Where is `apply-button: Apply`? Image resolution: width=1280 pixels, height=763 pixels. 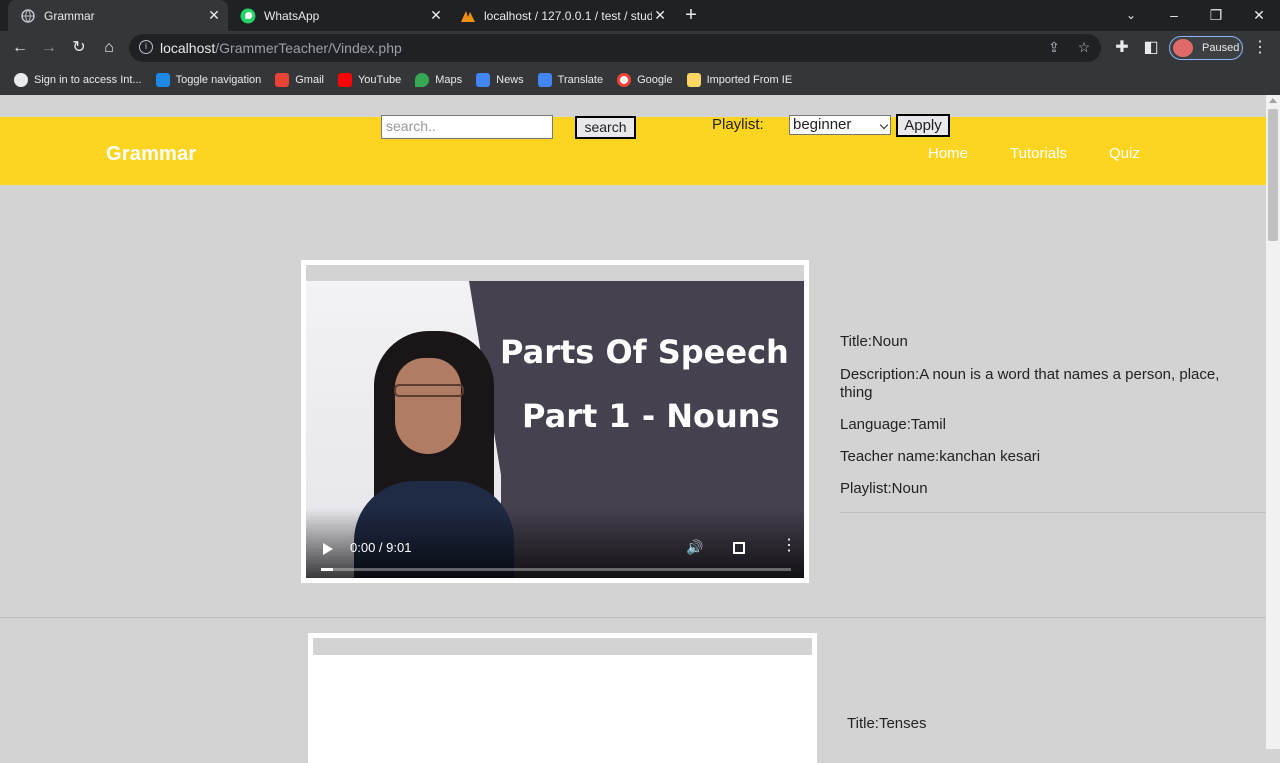 apply-button: Apply is located at coordinates (923, 125).